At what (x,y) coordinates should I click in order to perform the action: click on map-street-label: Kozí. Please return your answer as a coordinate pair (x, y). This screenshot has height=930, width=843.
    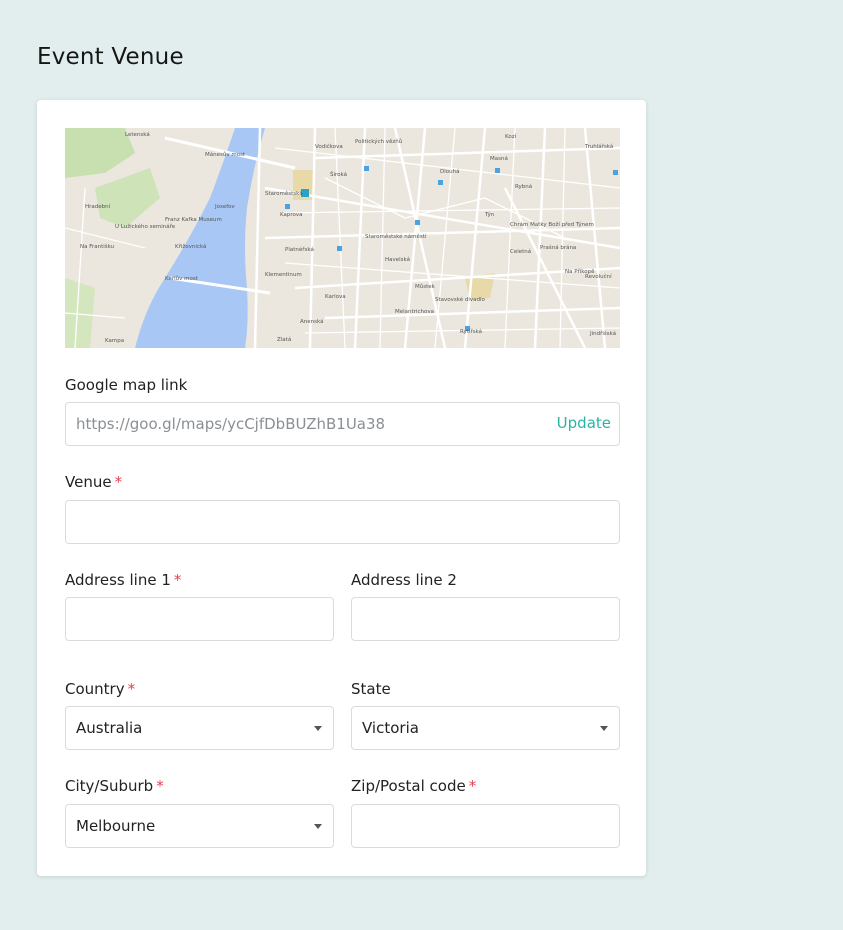
    Looking at the image, I should click on (511, 136).